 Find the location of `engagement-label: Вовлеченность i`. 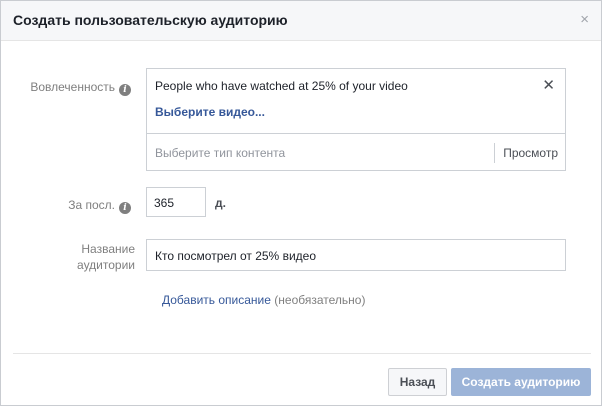

engagement-label: Вовлеченность i is located at coordinates (76, 87).